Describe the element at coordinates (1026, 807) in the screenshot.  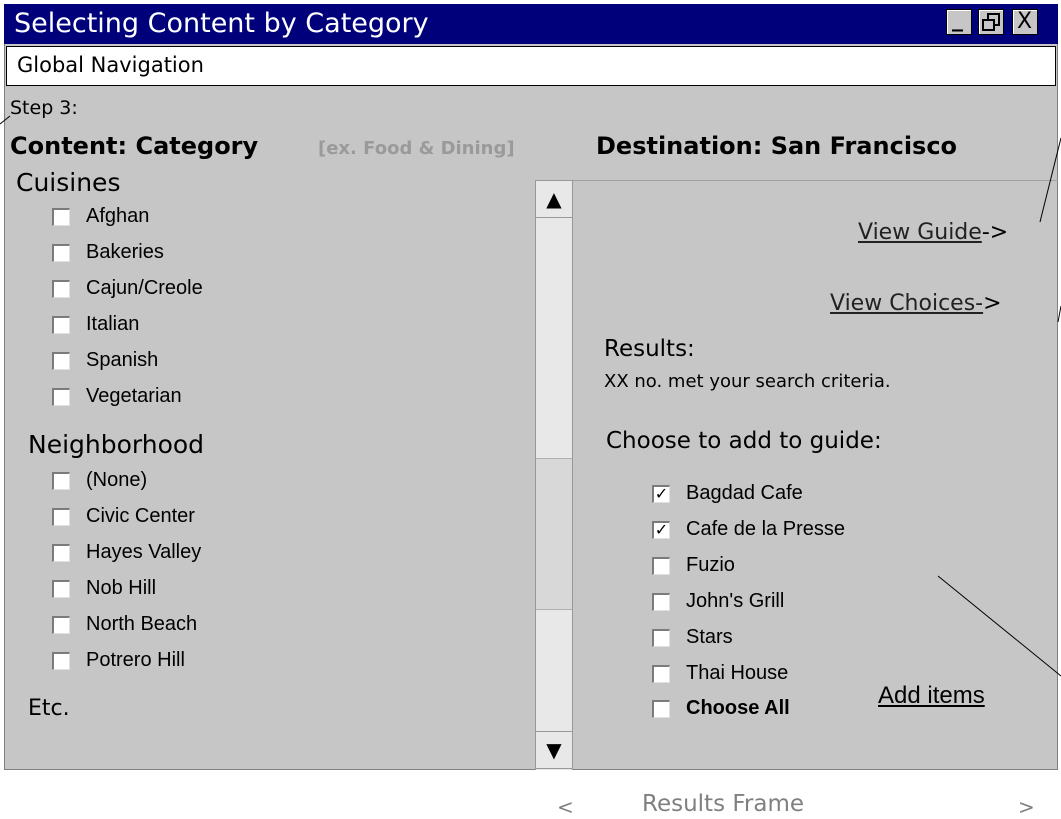
I see `next-frame-button: >` at that location.